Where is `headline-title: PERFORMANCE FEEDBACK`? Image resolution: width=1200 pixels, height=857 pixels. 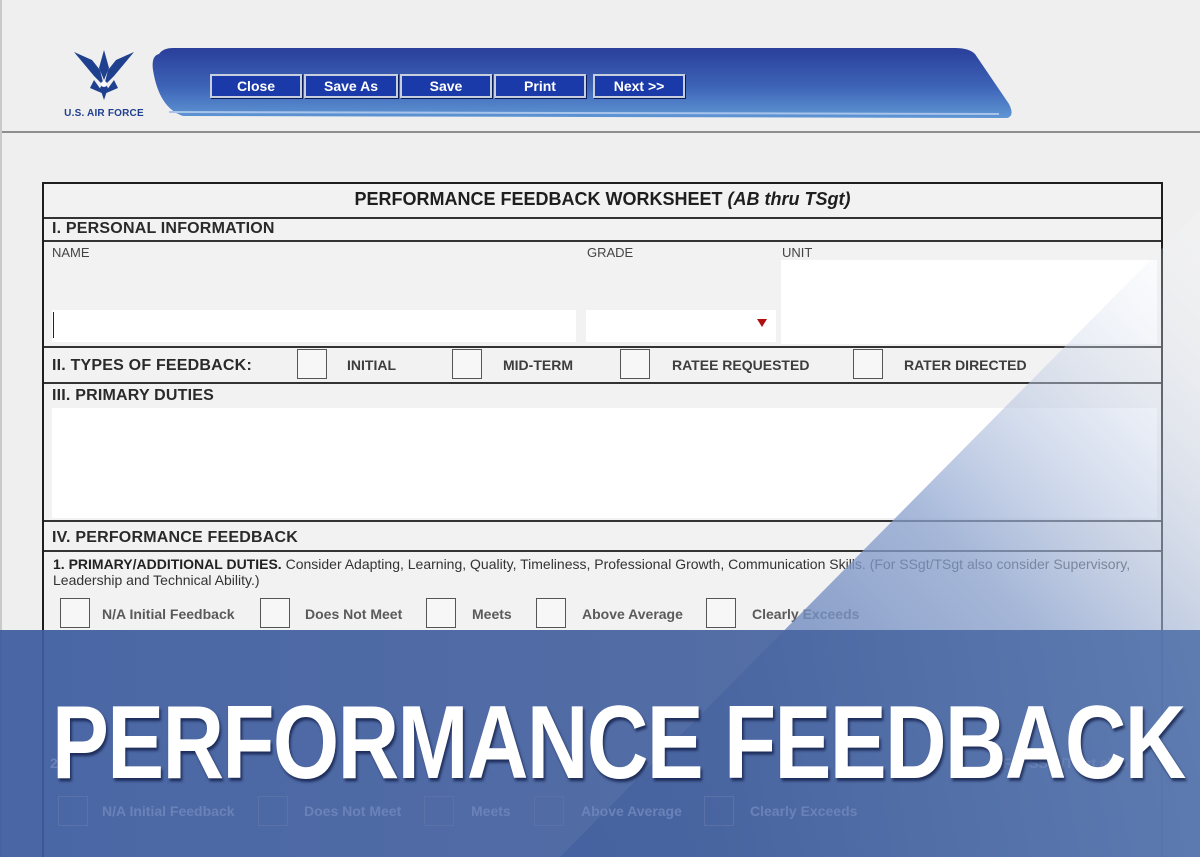 headline-title: PERFORMANCE FEEDBACK is located at coordinates (619, 743).